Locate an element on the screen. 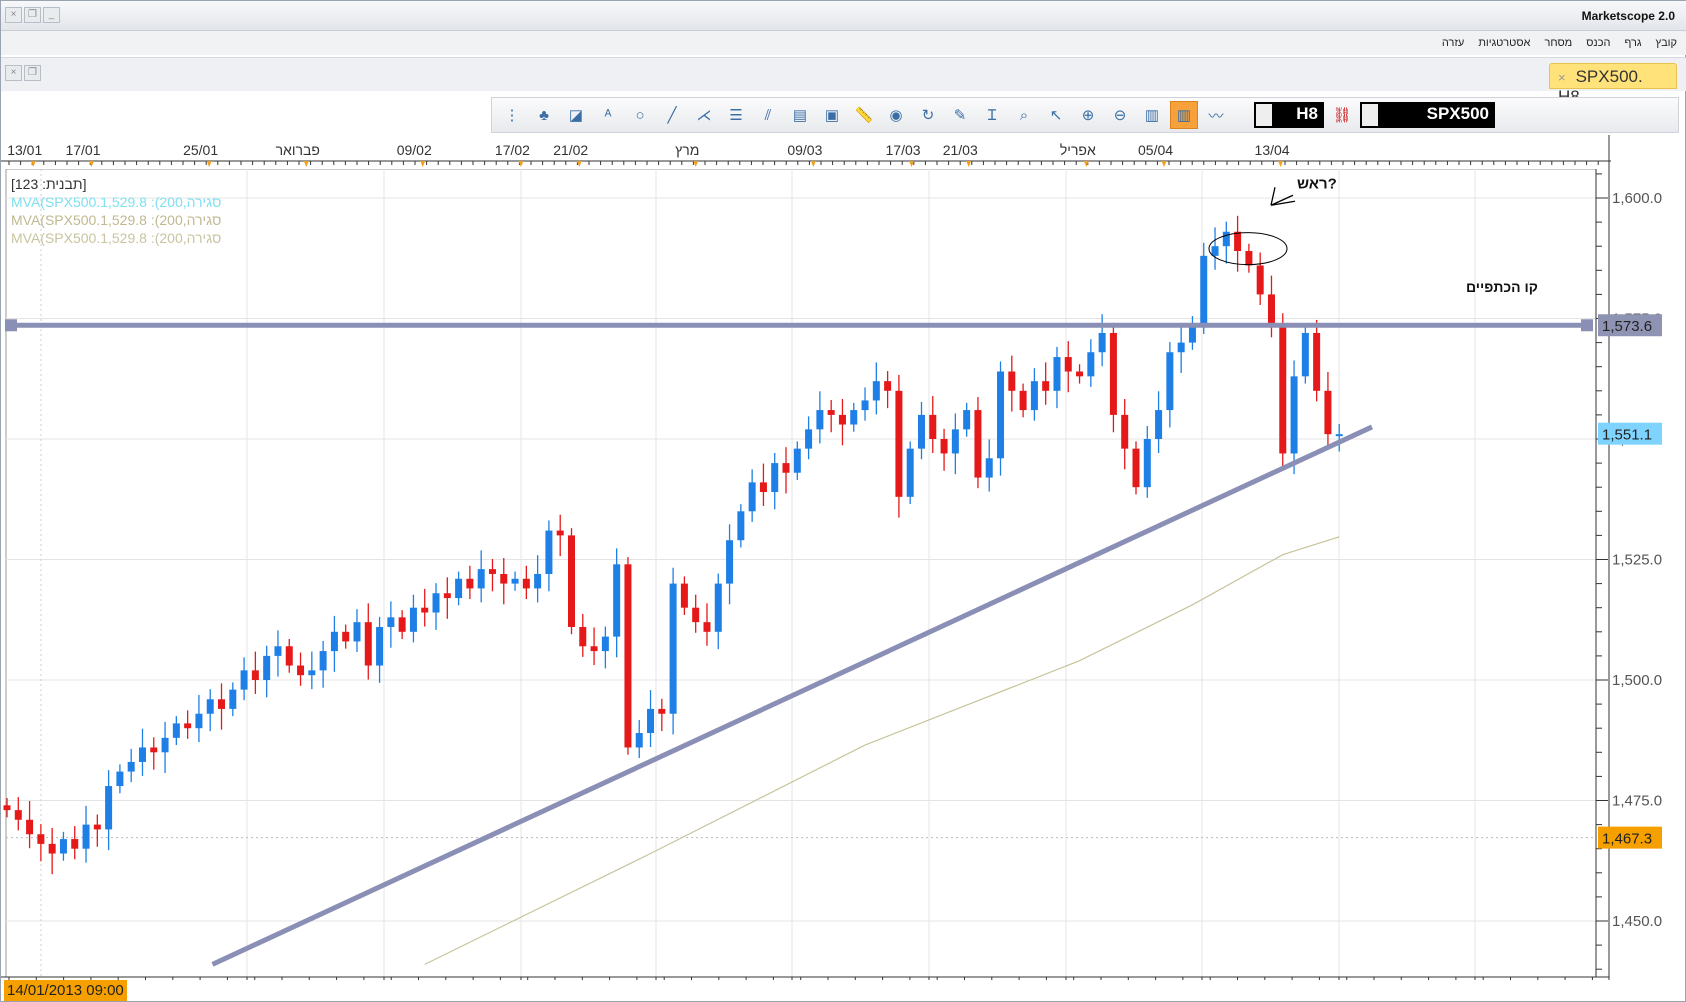  menu-file: קובץ is located at coordinates (1666, 43).